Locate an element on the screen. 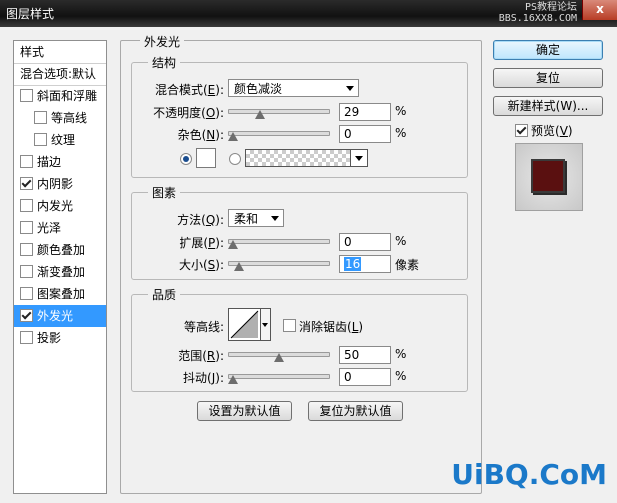 This screenshot has width=617, height=503. size-slider is located at coordinates (279, 264).